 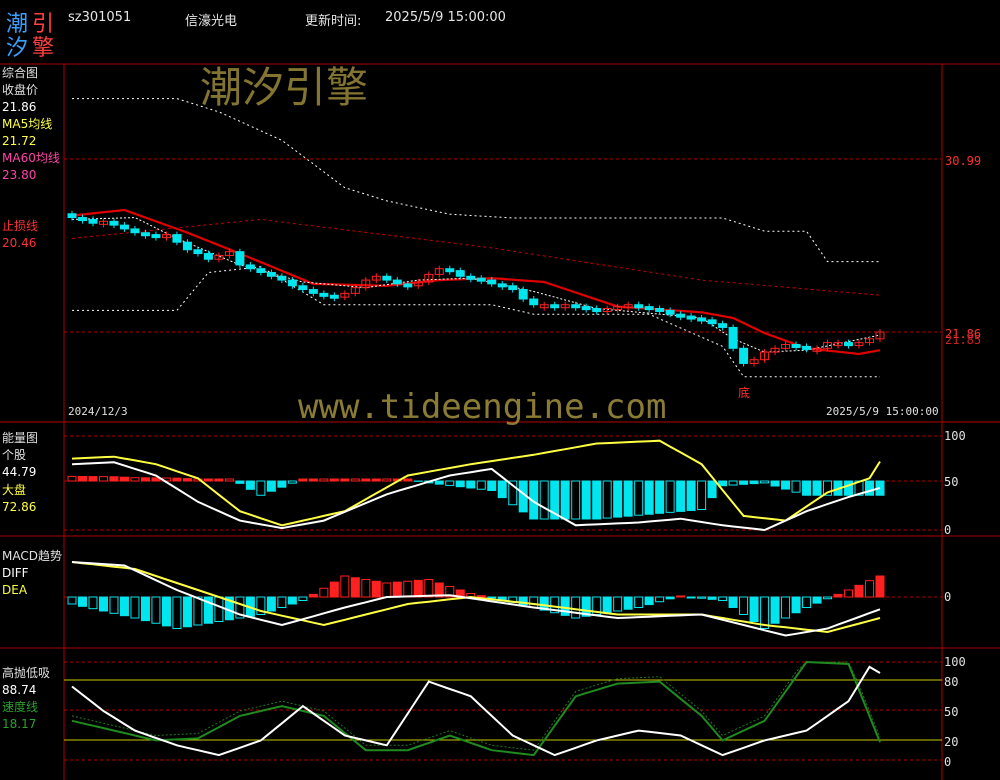 What do you see at coordinates (476, 496) in the screenshot?
I see `energy-stock-line` at bounding box center [476, 496].